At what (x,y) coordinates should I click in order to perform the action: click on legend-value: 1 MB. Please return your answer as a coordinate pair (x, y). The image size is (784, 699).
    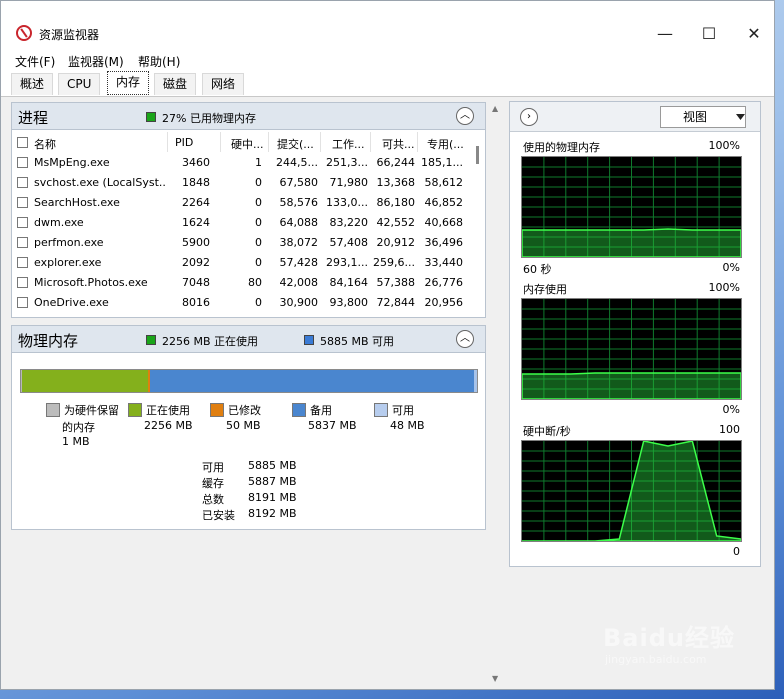
    Looking at the image, I should click on (76, 441).